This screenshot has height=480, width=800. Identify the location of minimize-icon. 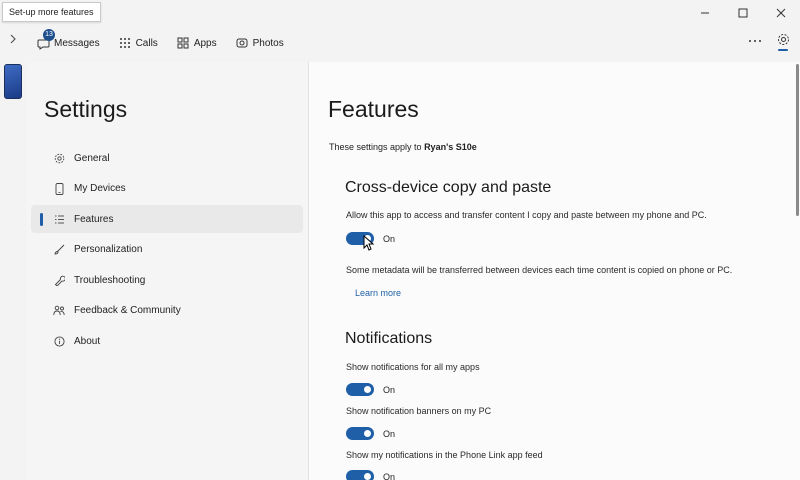
(705, 13).